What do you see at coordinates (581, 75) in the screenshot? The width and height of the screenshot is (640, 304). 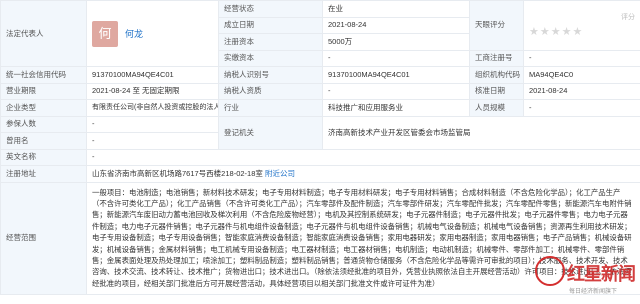 I see `org-code-value: MA94QE4C0` at bounding box center [581, 75].